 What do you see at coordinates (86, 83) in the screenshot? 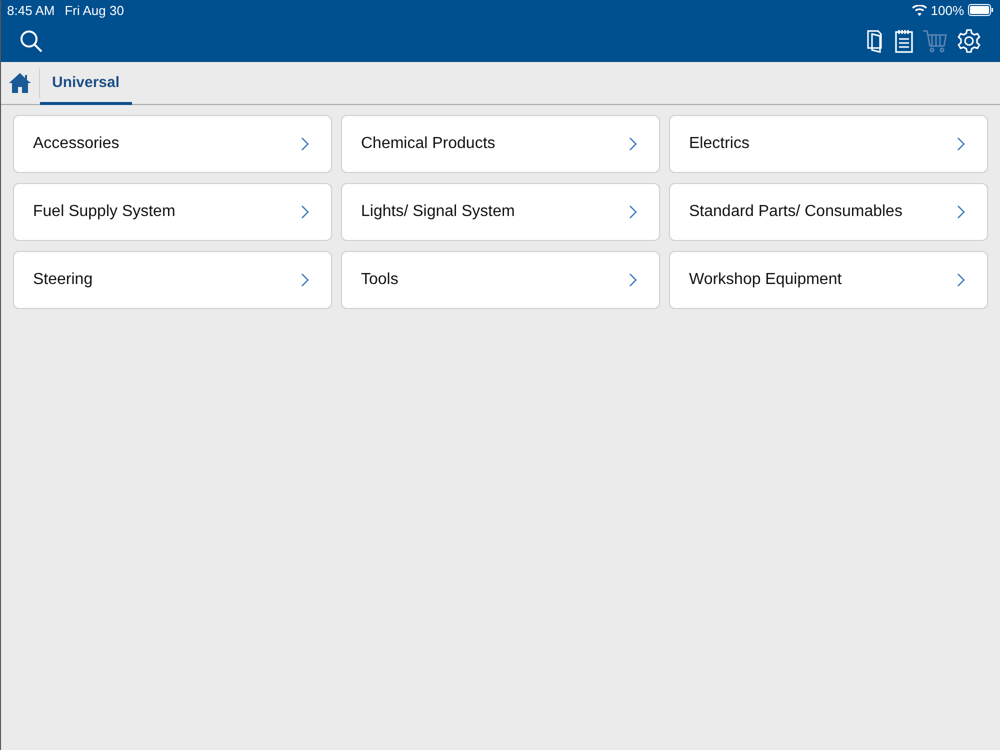
I see `tab: Universal` at bounding box center [86, 83].